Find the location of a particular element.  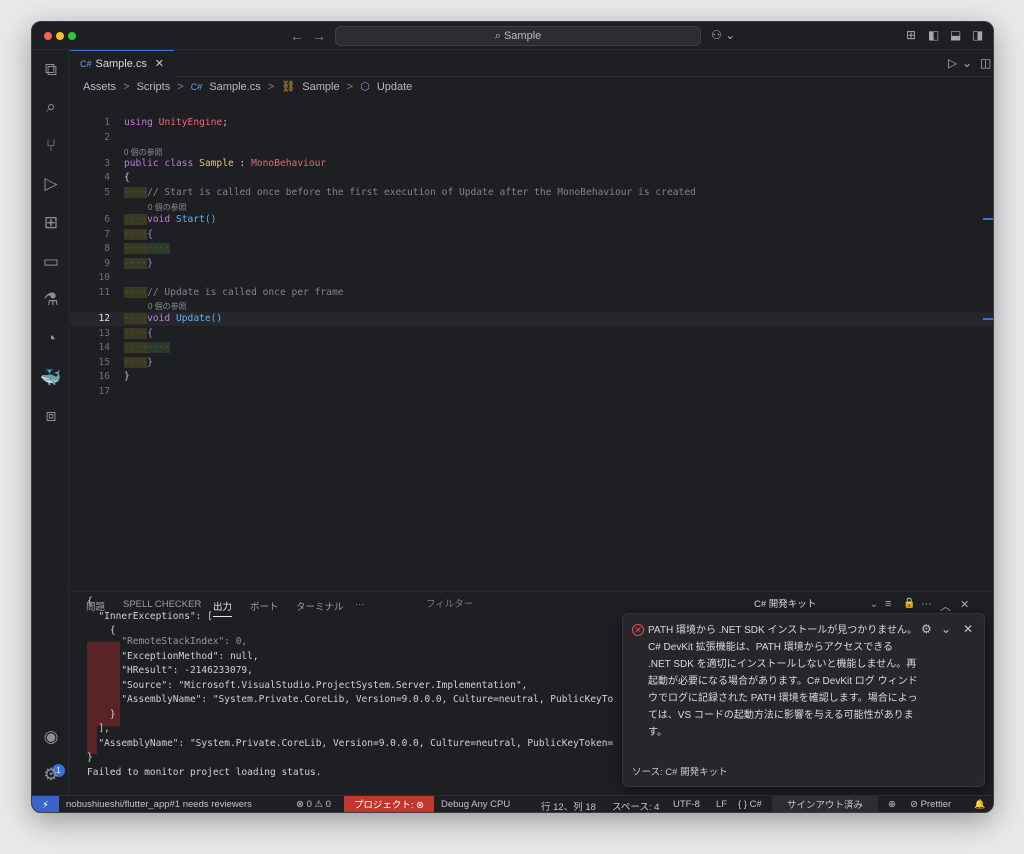

toggle-sidebar-icon: ◧ is located at coordinates (933, 35).